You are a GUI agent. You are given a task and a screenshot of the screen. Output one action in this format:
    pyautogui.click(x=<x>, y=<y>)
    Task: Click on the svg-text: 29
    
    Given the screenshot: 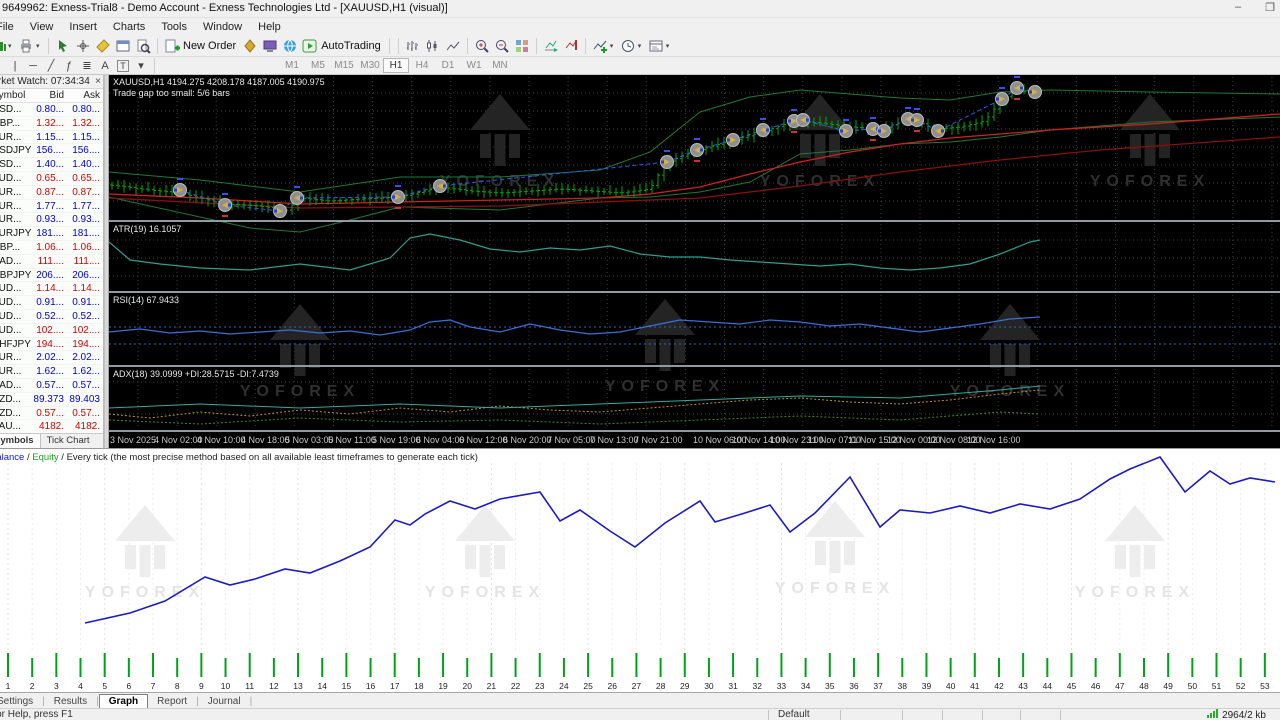 What is the action you would take?
    pyautogui.click(x=685, y=686)
    